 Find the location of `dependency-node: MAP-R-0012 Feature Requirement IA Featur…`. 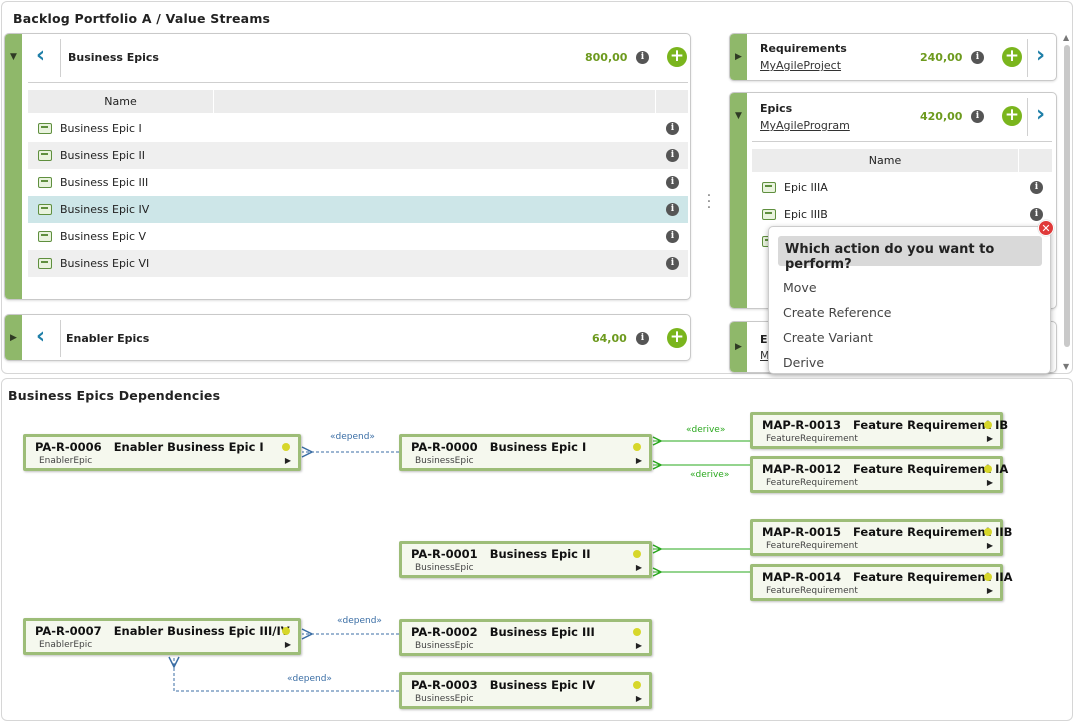

dependency-node: MAP-R-0012 Feature Requirement IA Featur… is located at coordinates (879, 474).